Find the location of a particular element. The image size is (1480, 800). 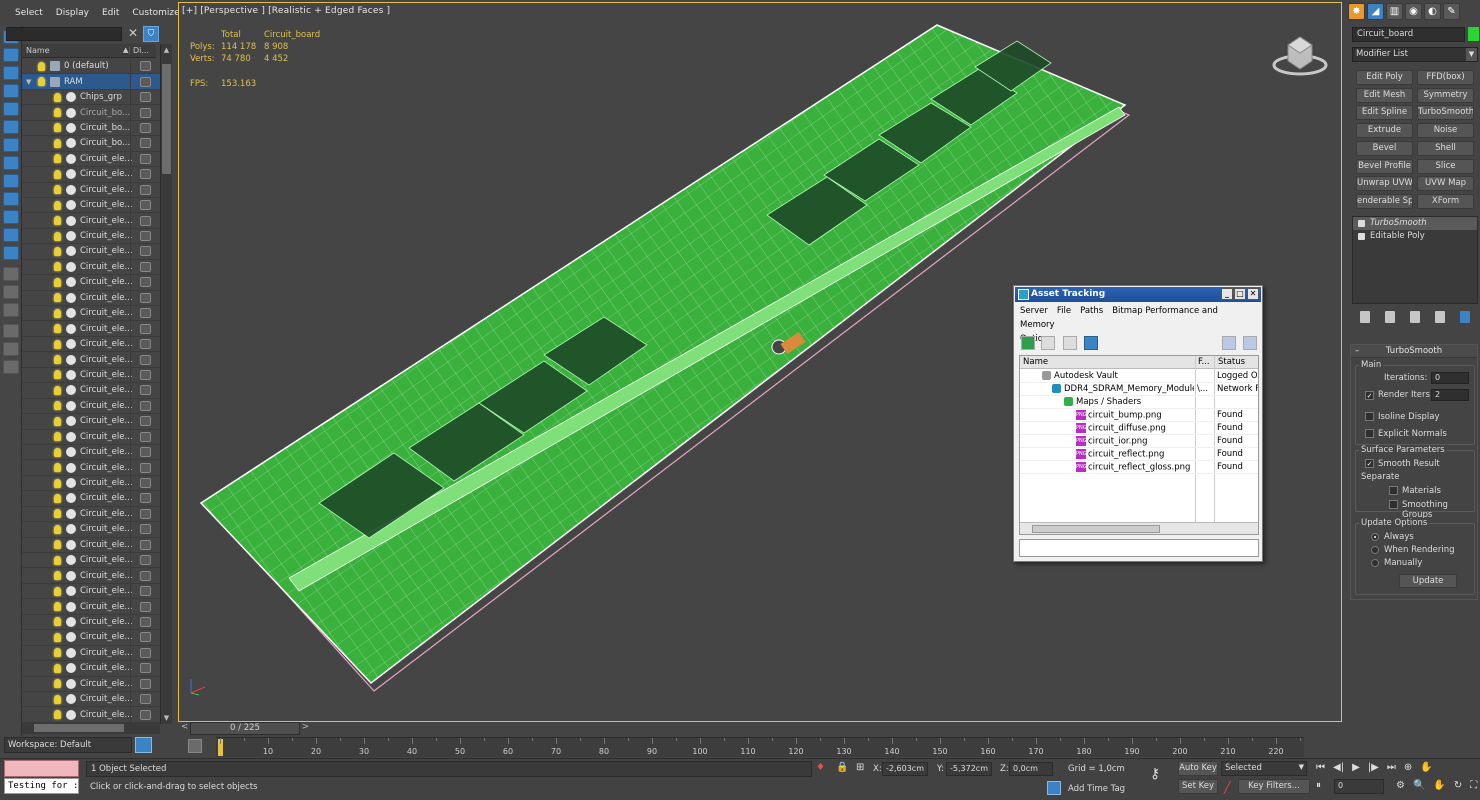

smoothing-groups-checkbox is located at coordinates (1393, 504).